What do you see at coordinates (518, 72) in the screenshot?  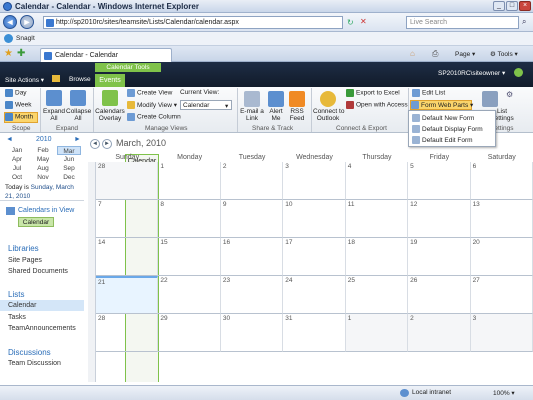 I see `help-icon` at bounding box center [518, 72].